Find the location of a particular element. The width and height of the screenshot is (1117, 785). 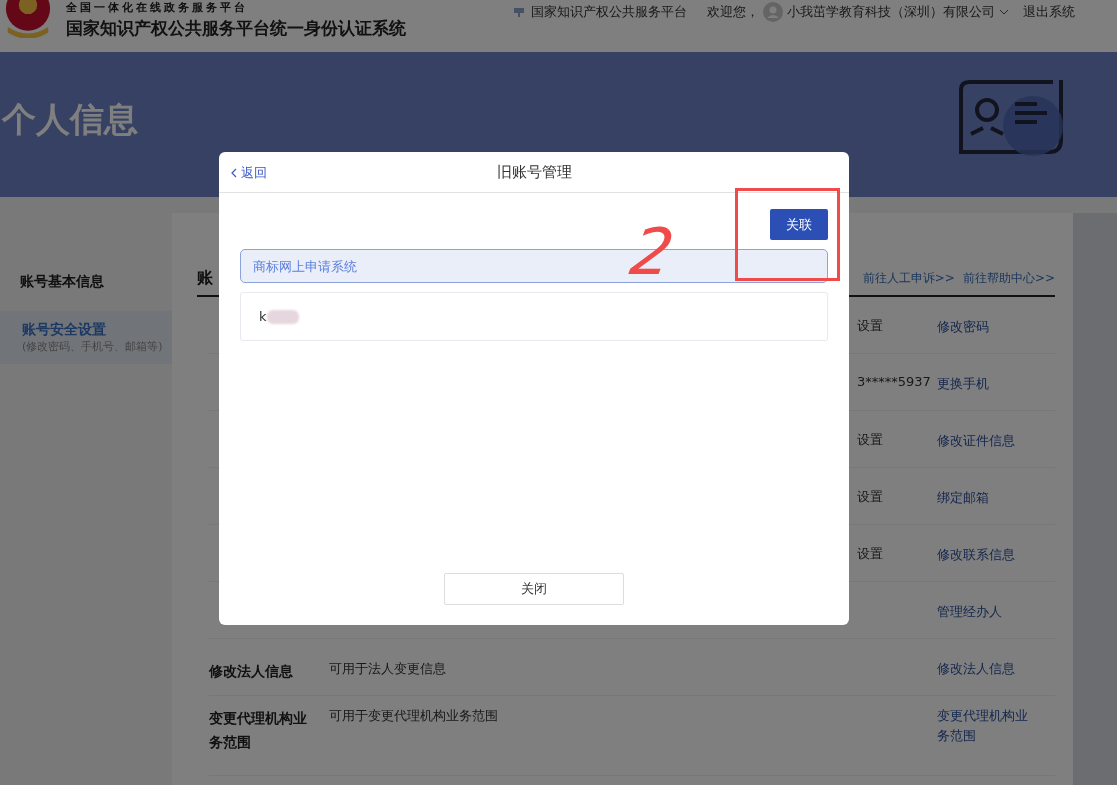

setting-action-link: 修改证件信息 is located at coordinates (976, 441).